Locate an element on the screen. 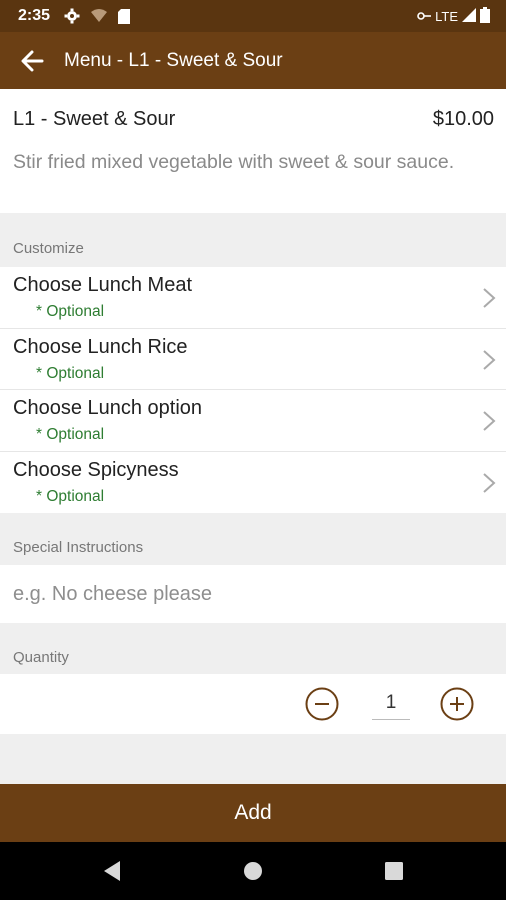 The image size is (506, 900). network-type: LTE is located at coordinates (446, 16).